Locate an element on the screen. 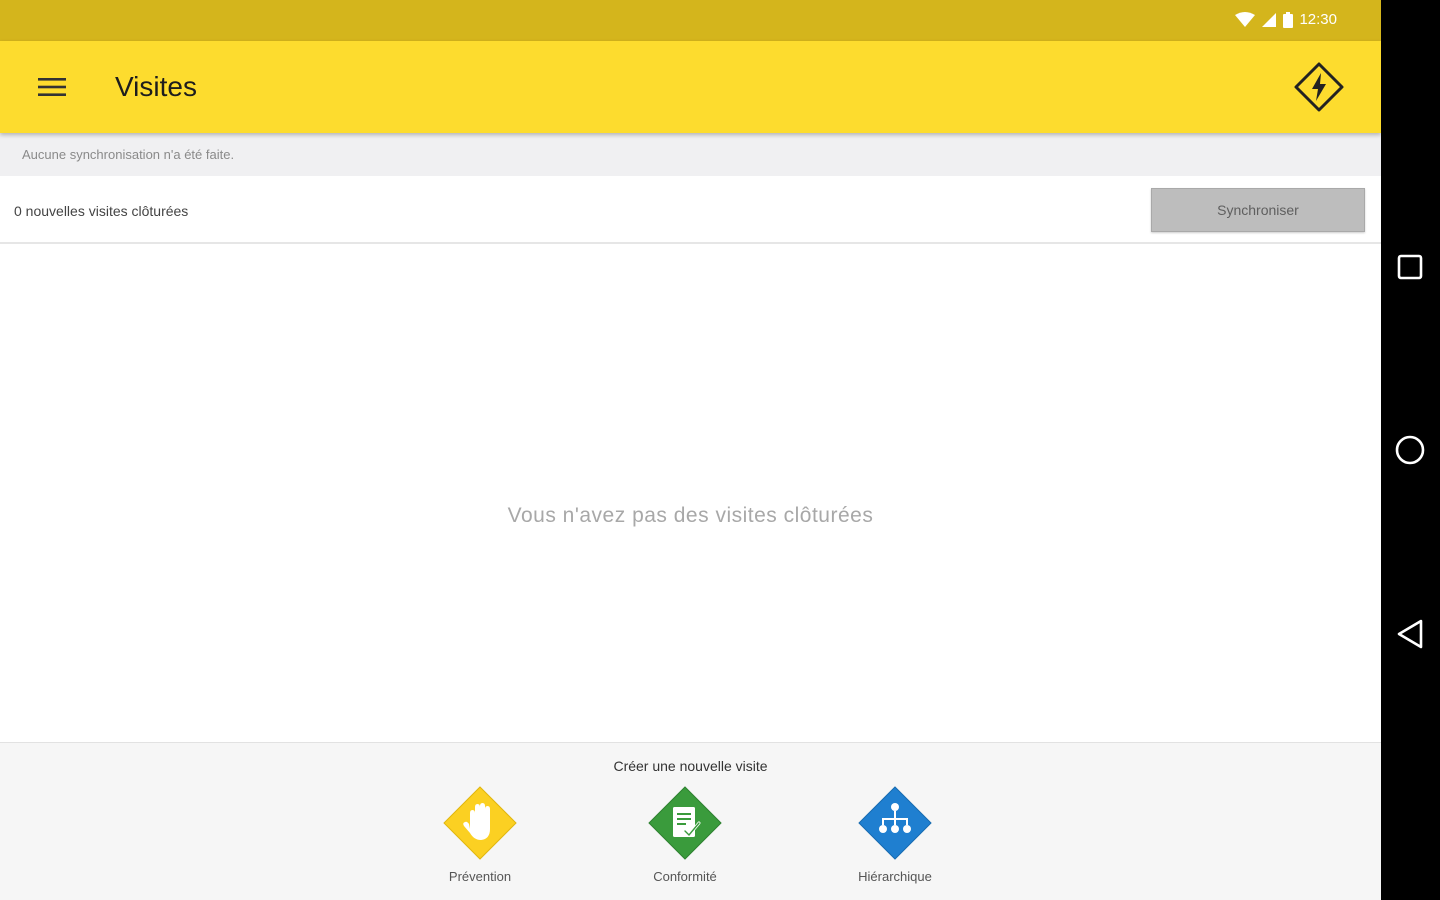 The height and width of the screenshot is (900, 1440). menu-button is located at coordinates (52, 87).